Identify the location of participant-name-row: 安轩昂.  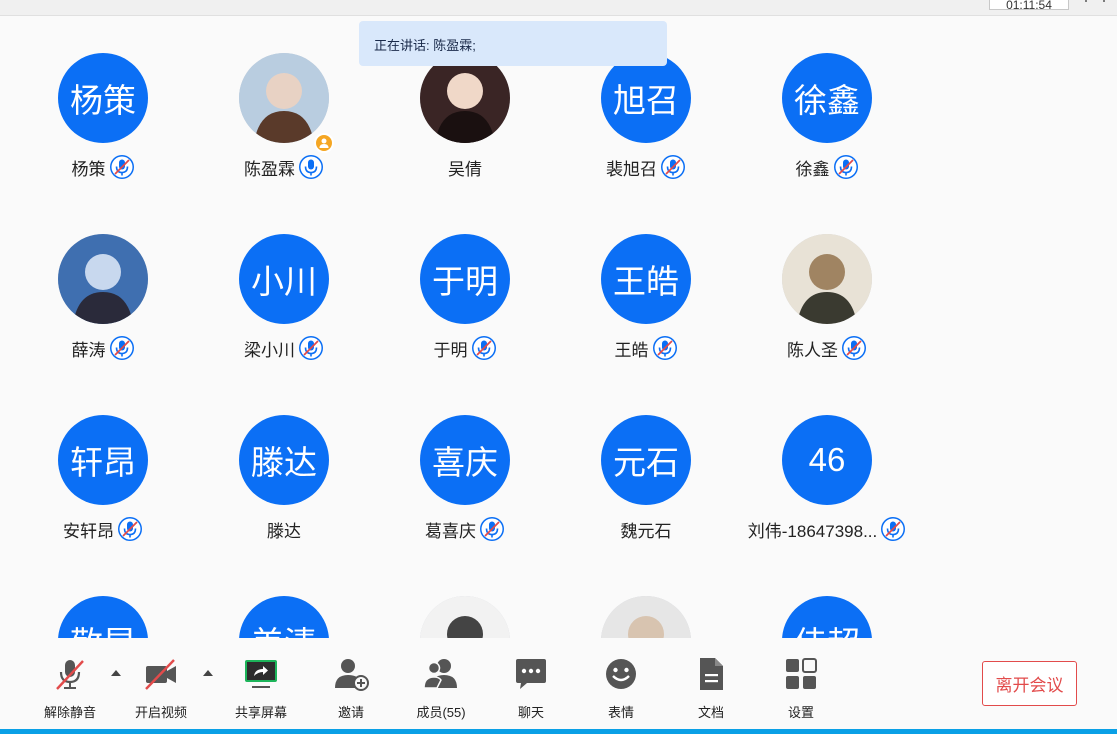
(103, 529).